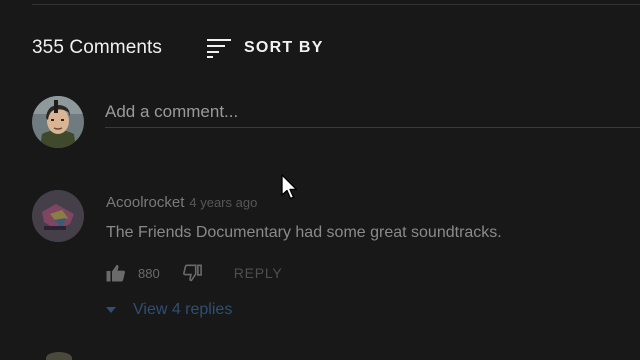 Image resolution: width=640 pixels, height=360 pixels. Describe the element at coordinates (111, 309) in the screenshot. I see `chevron-down-icon` at that location.